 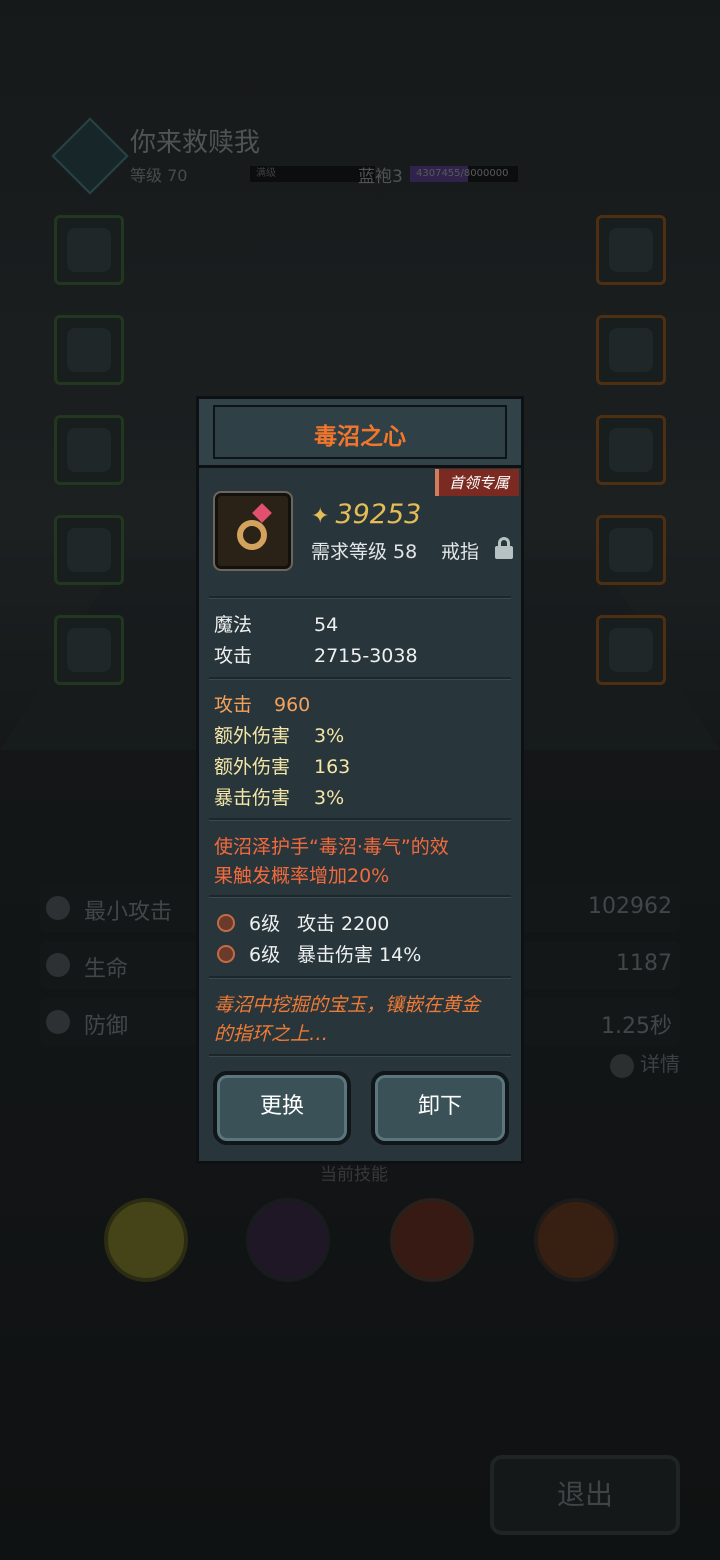 I want to click on stat-val: 960, so click(x=292, y=705).